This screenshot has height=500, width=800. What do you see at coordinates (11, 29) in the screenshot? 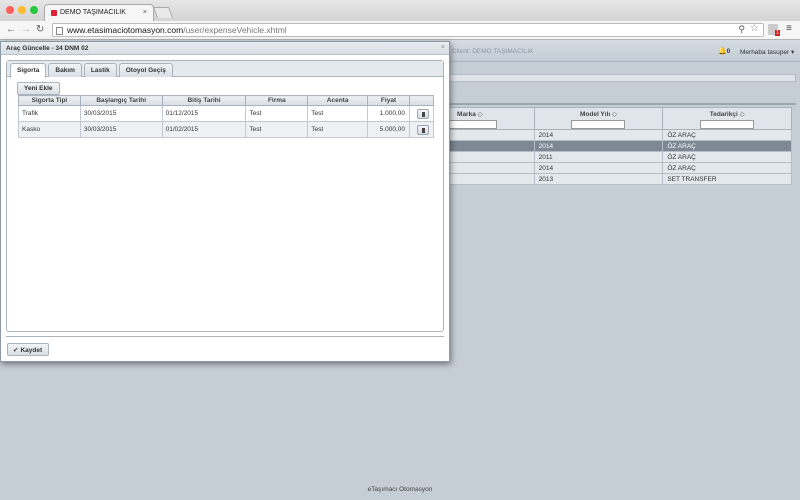
I see `back-icon: ←` at bounding box center [11, 29].